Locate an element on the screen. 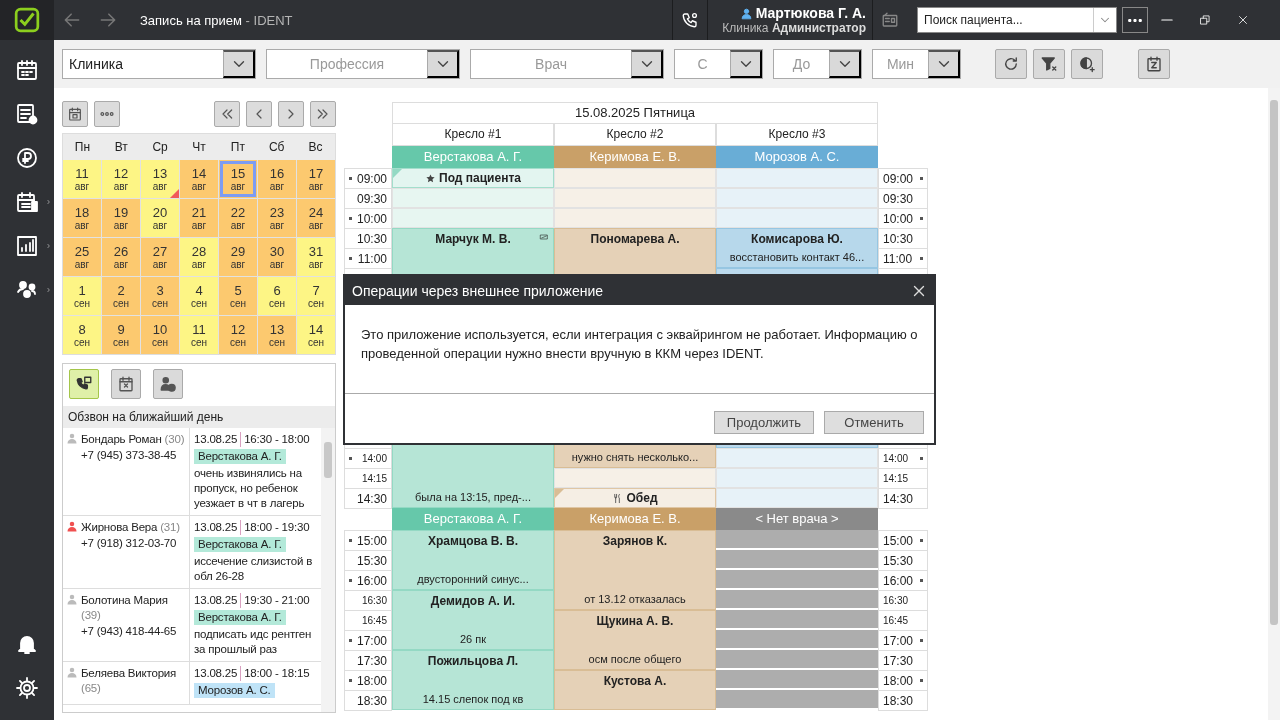 The image size is (1280, 720). calendar-day: 21 авг is located at coordinates (199, 218).